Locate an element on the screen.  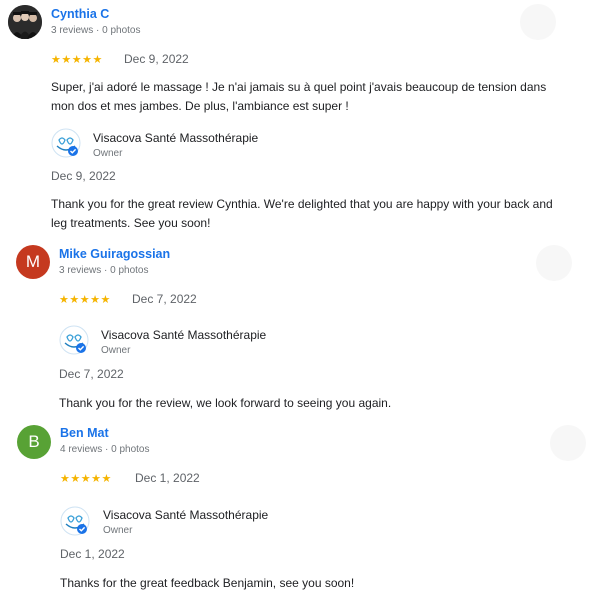
group-photo-icon is located at coordinates (25, 22).